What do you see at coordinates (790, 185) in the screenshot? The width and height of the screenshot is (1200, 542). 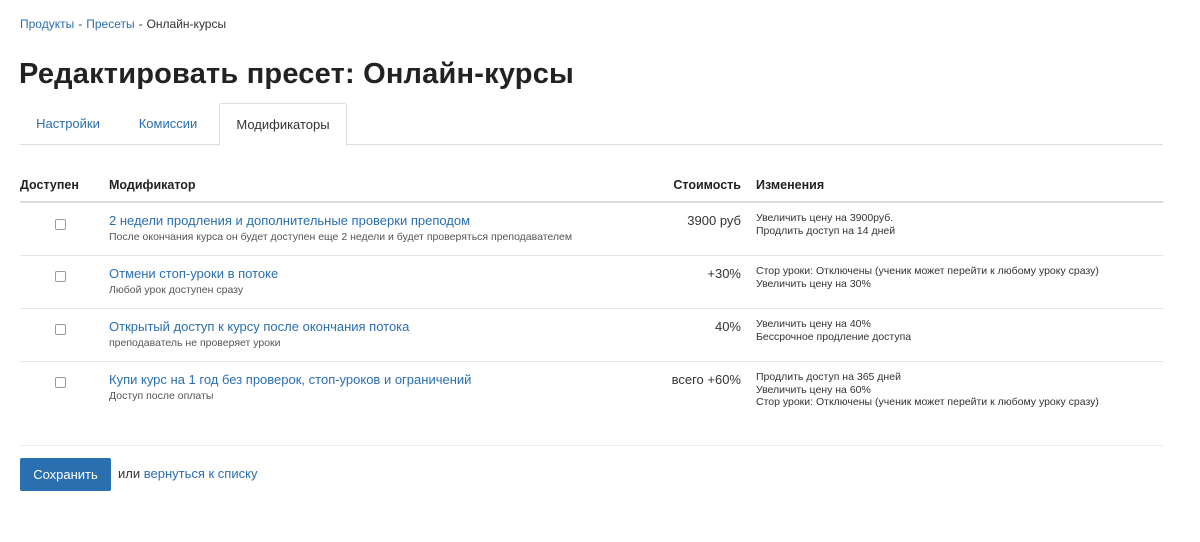 I see `header-changes: Изменения` at bounding box center [790, 185].